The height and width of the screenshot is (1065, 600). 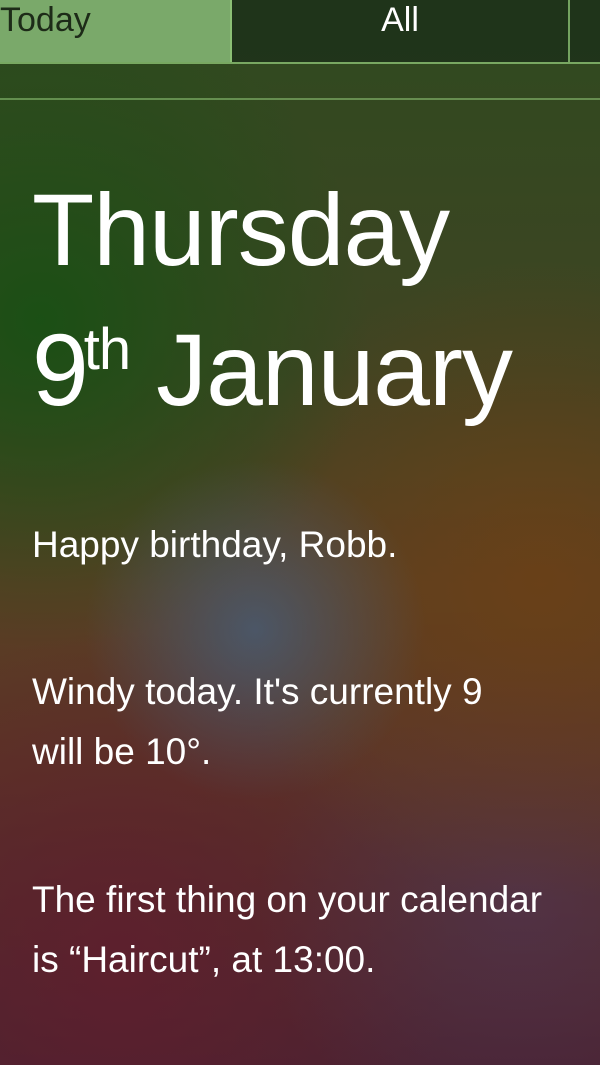 I want to click on birthday-summary: Happy birthday, Robb., so click(x=316, y=545).